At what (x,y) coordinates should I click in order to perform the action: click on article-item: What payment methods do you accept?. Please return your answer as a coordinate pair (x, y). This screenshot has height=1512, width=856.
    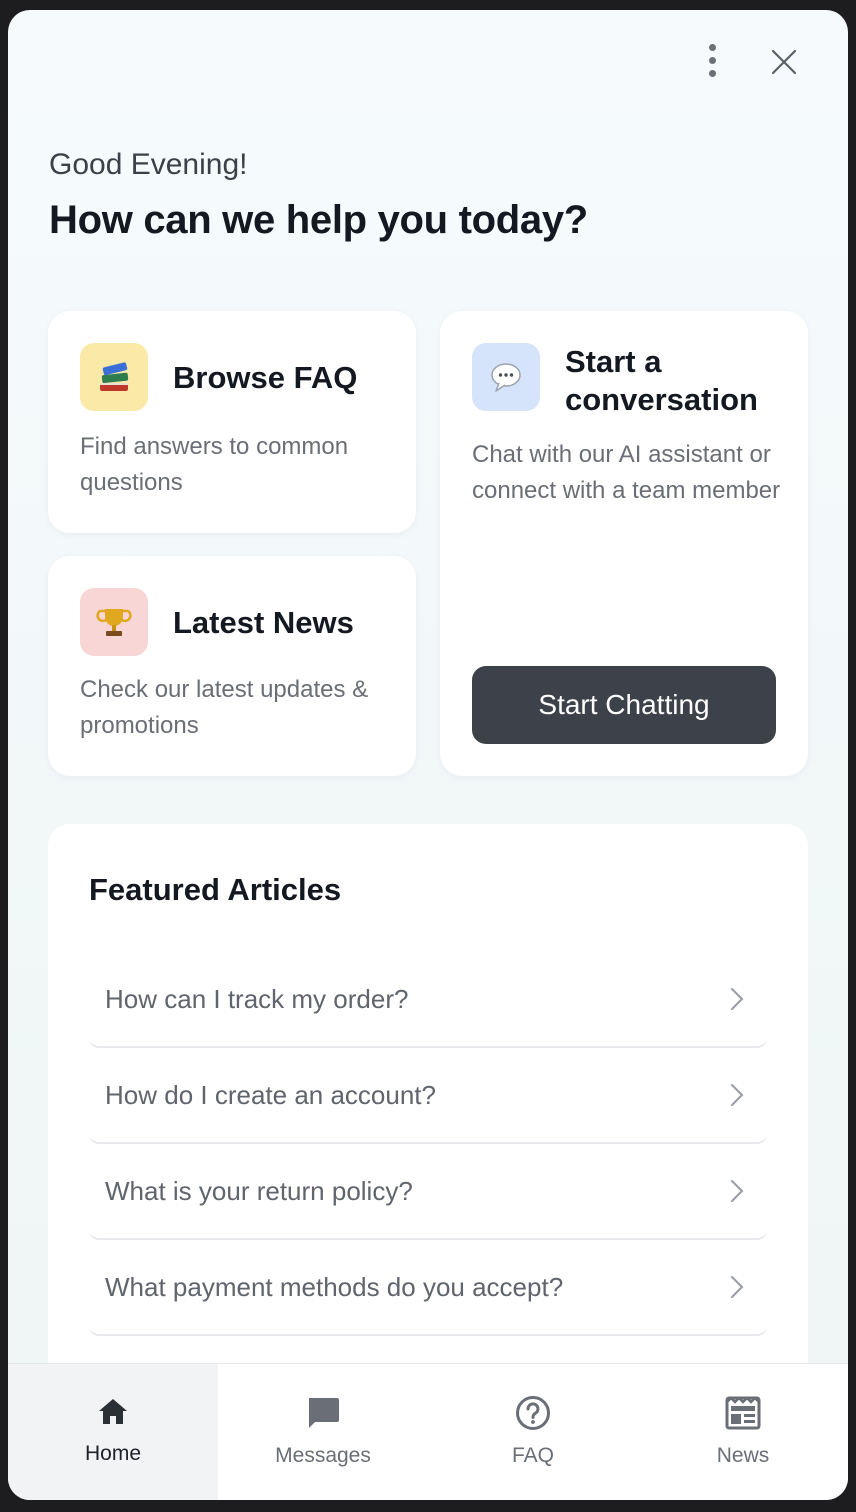
    Looking at the image, I should click on (428, 1288).